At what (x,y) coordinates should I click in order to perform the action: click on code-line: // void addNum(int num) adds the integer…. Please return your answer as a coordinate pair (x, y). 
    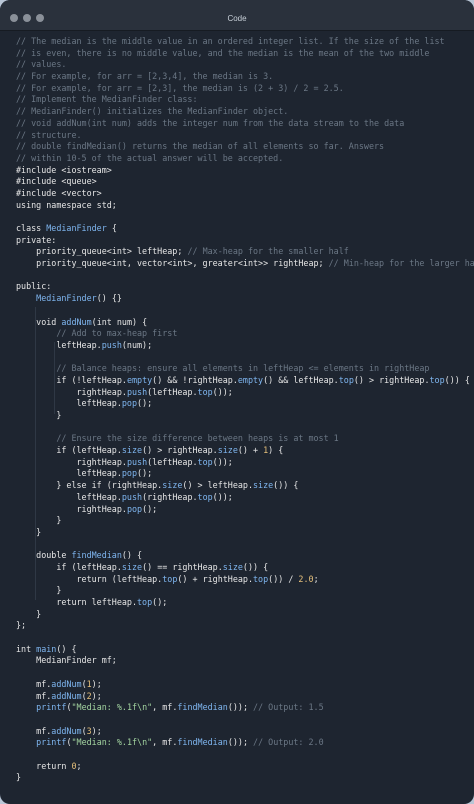
    Looking at the image, I should click on (243, 124).